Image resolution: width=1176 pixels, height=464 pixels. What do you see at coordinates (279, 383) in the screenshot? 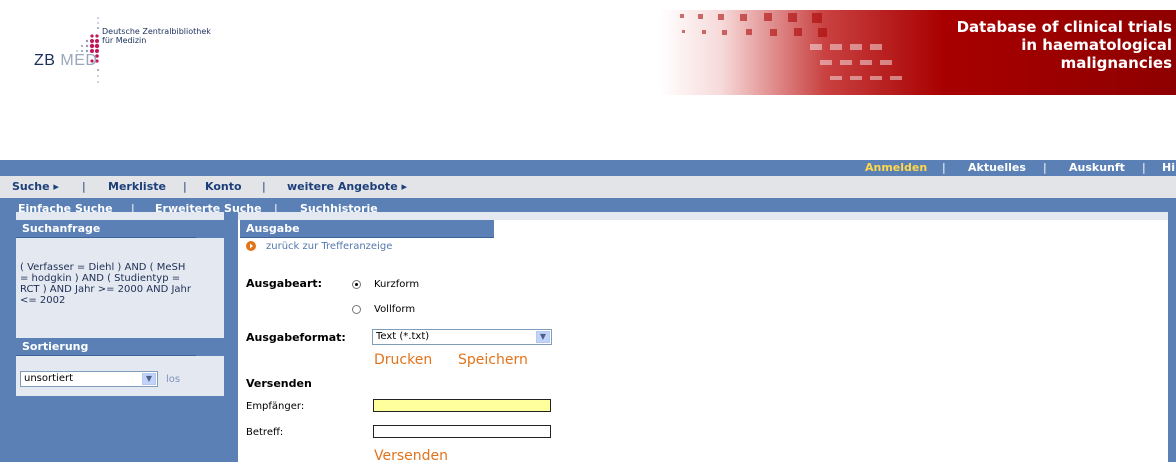
I see `versenden-heading: Versenden` at bounding box center [279, 383].